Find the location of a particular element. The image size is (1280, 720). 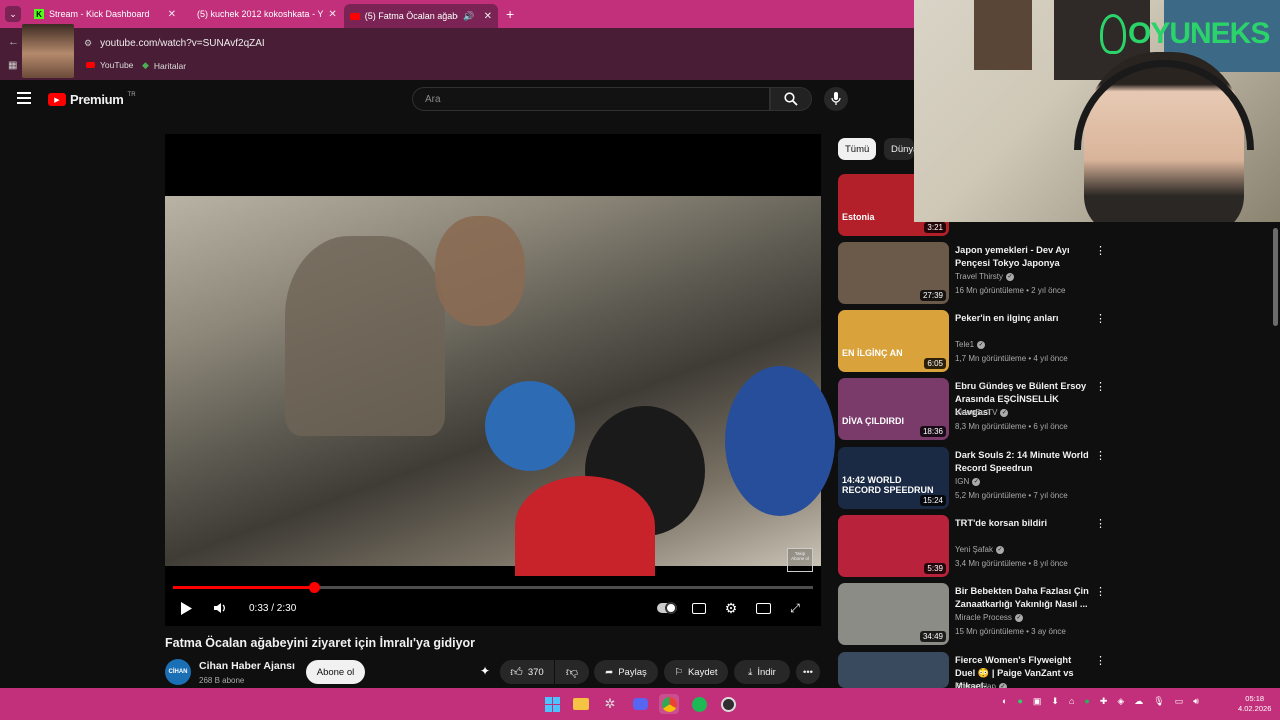

miniplayer-button is located at coordinates (763, 608).